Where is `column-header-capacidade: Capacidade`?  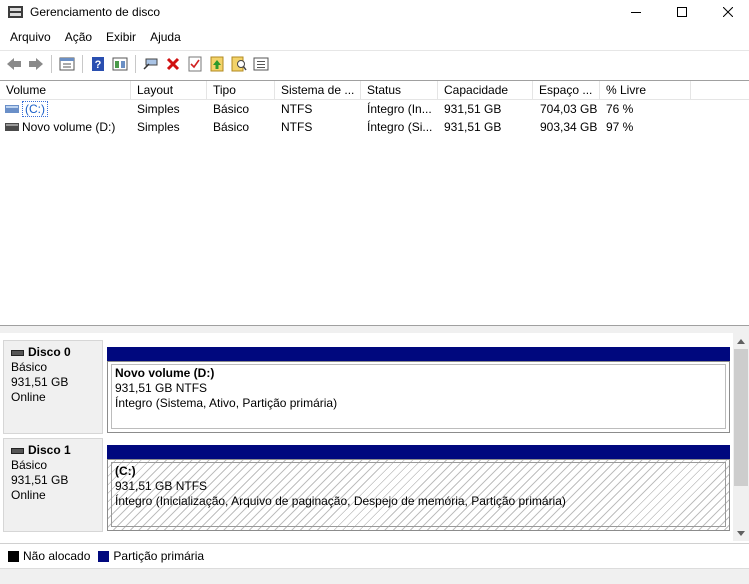 column-header-capacidade: Capacidade is located at coordinates (485, 90).